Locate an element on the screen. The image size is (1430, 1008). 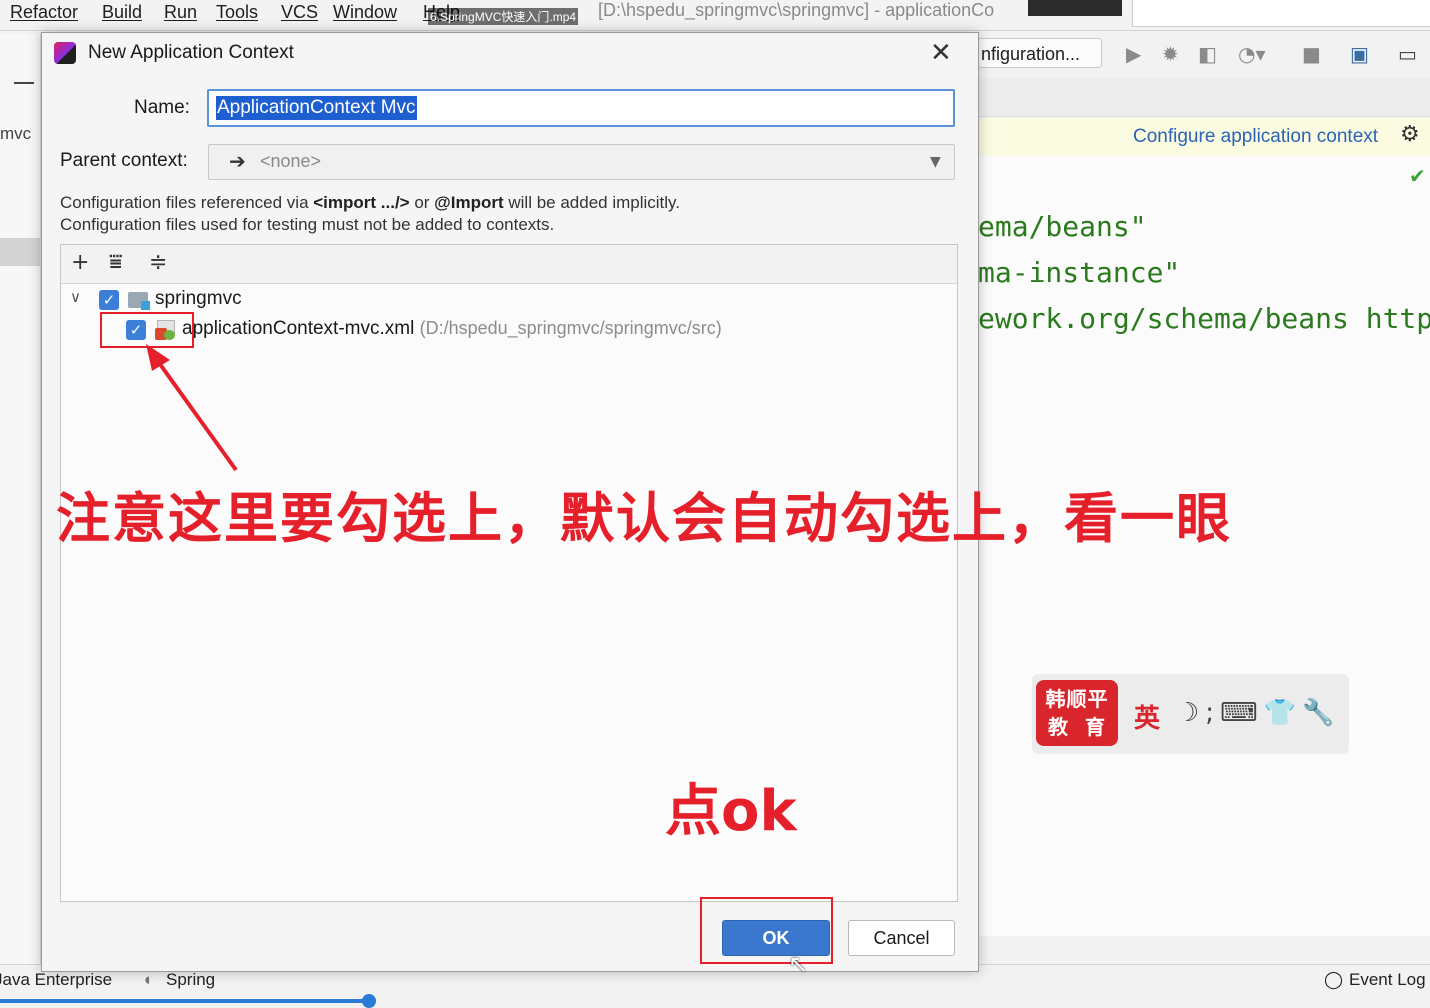
mouse-cursor-icon: ↖ is located at coordinates (798, 964).